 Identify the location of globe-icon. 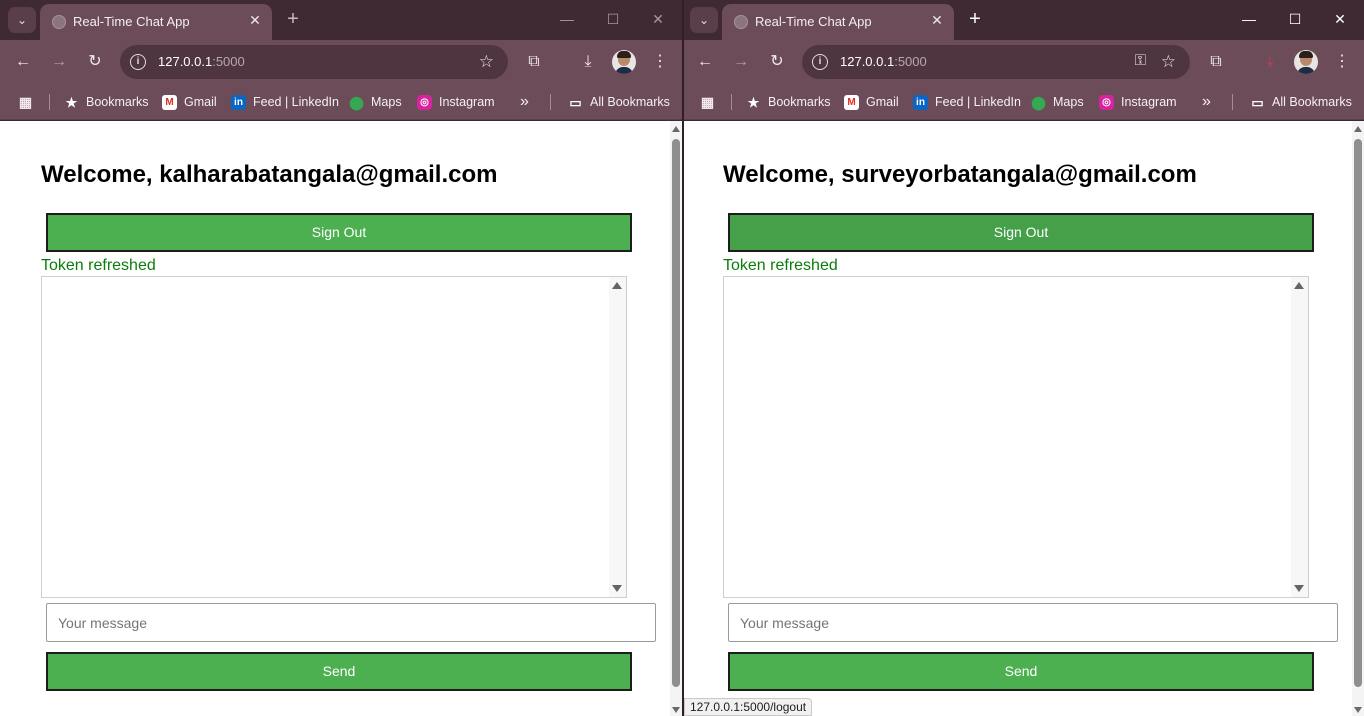
(741, 22).